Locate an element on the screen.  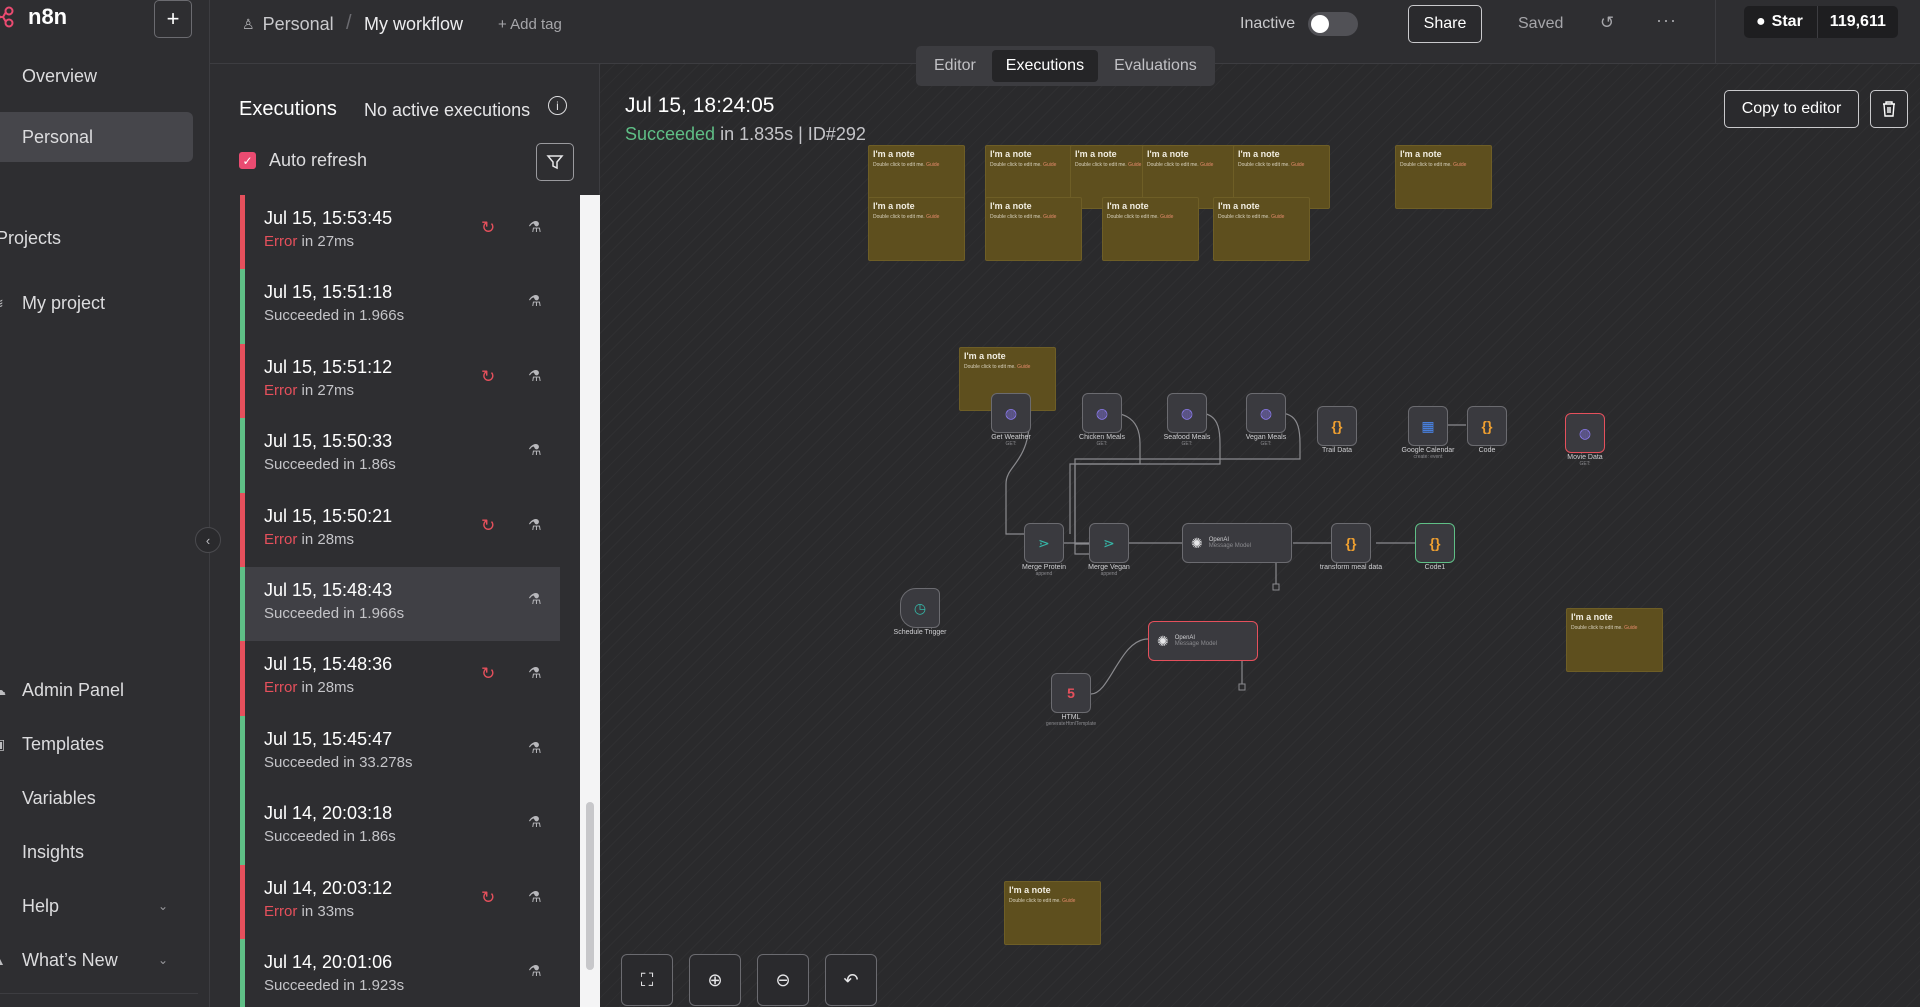
node-transform-meal-data: {} is located at coordinates (1351, 543).